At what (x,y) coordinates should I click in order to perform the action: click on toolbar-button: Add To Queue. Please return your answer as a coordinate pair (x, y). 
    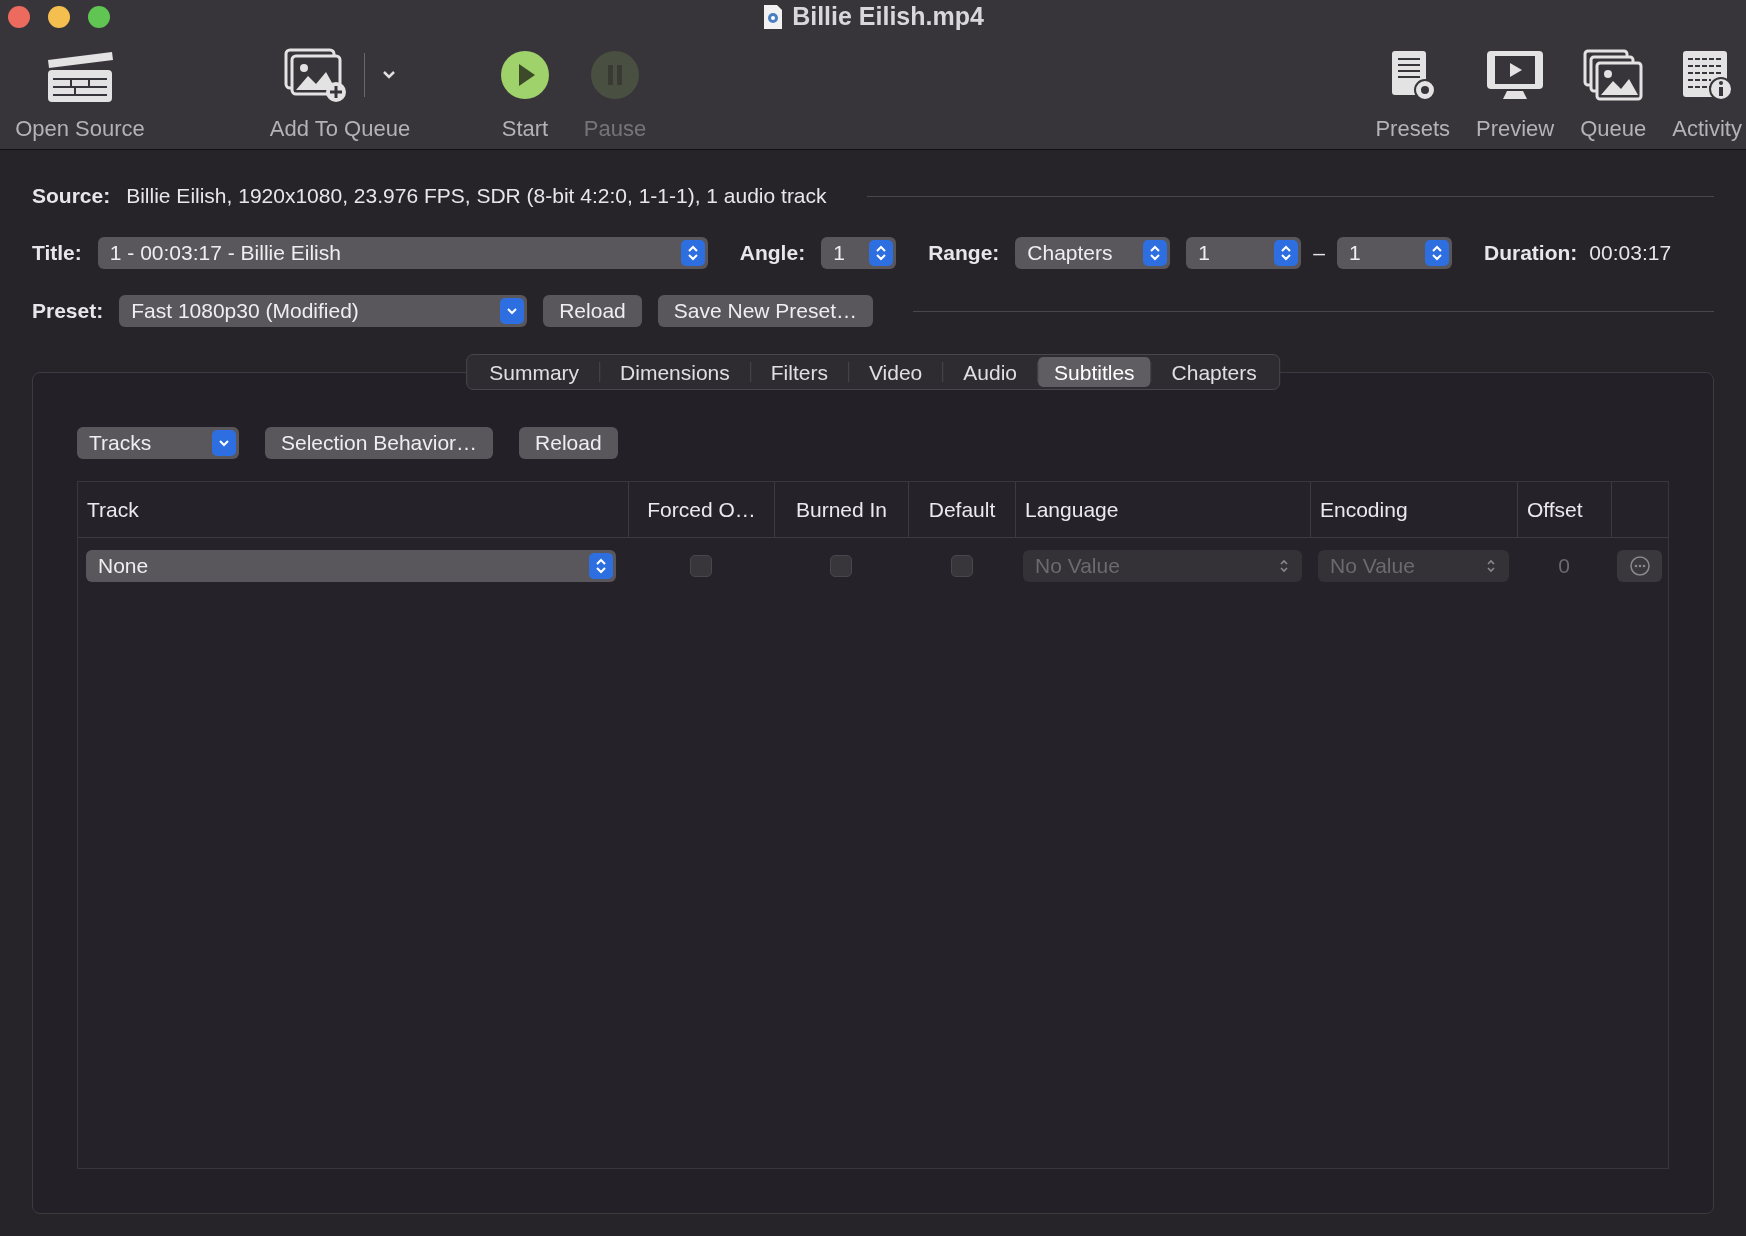
    Looking at the image, I should click on (320, 89).